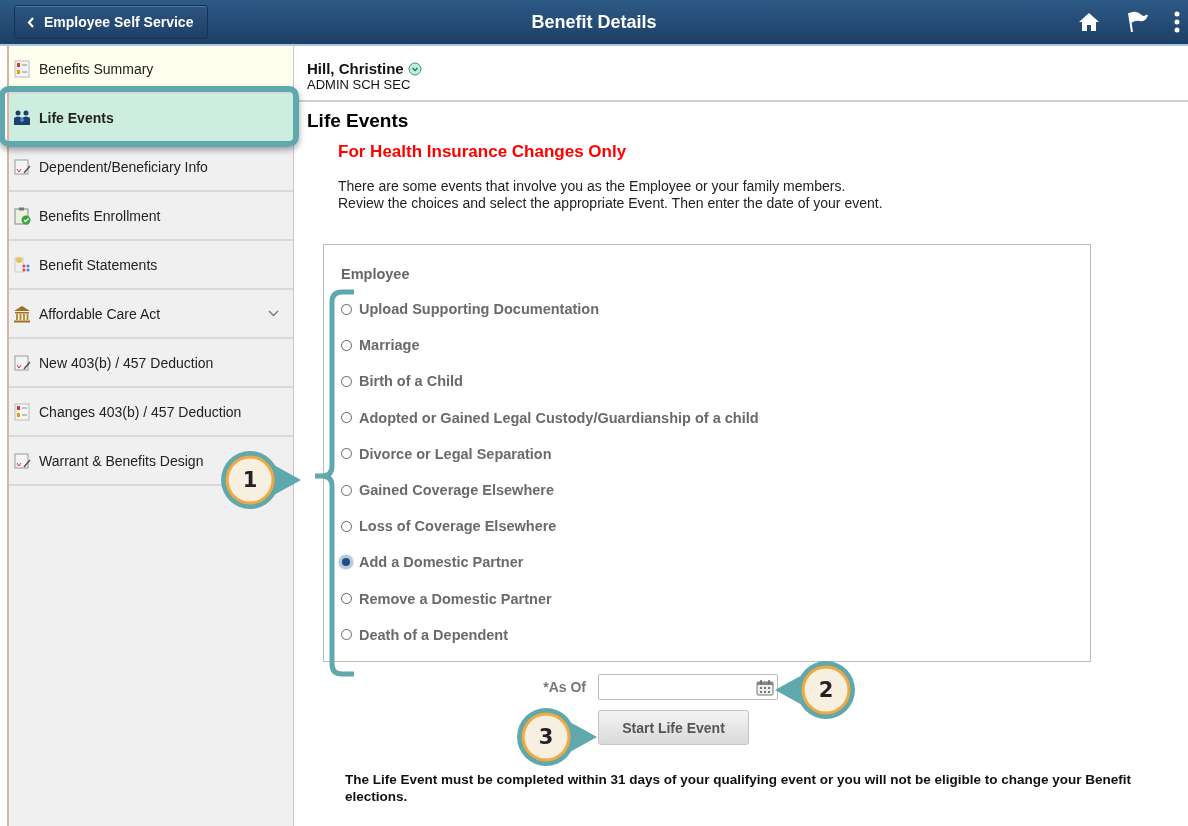 Image resolution: width=1188 pixels, height=826 pixels. Describe the element at coordinates (564, 687) in the screenshot. I see `field-label: *As Of` at that location.